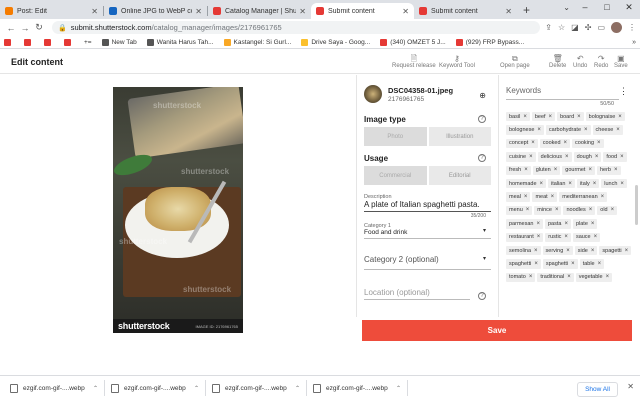  I want to click on request-release-button: 🗎 Request release, so click(414, 61).